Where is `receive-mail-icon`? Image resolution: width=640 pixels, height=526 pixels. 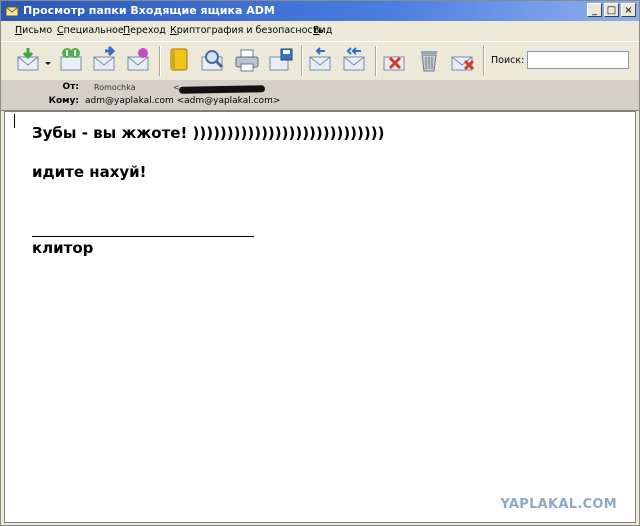 receive-mail-icon is located at coordinates (28, 59).